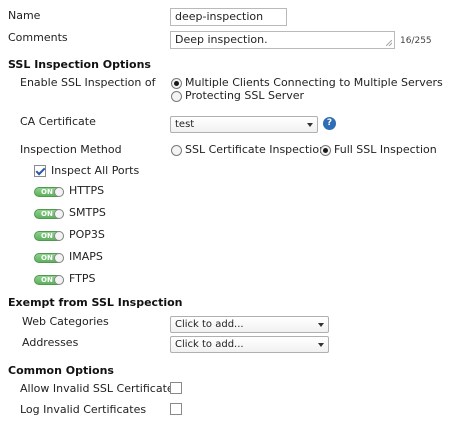 The width and height of the screenshot is (450, 426). Describe the element at coordinates (79, 64) in the screenshot. I see `section-title-ssl-inspection-options: SSL Inspection Options` at that location.